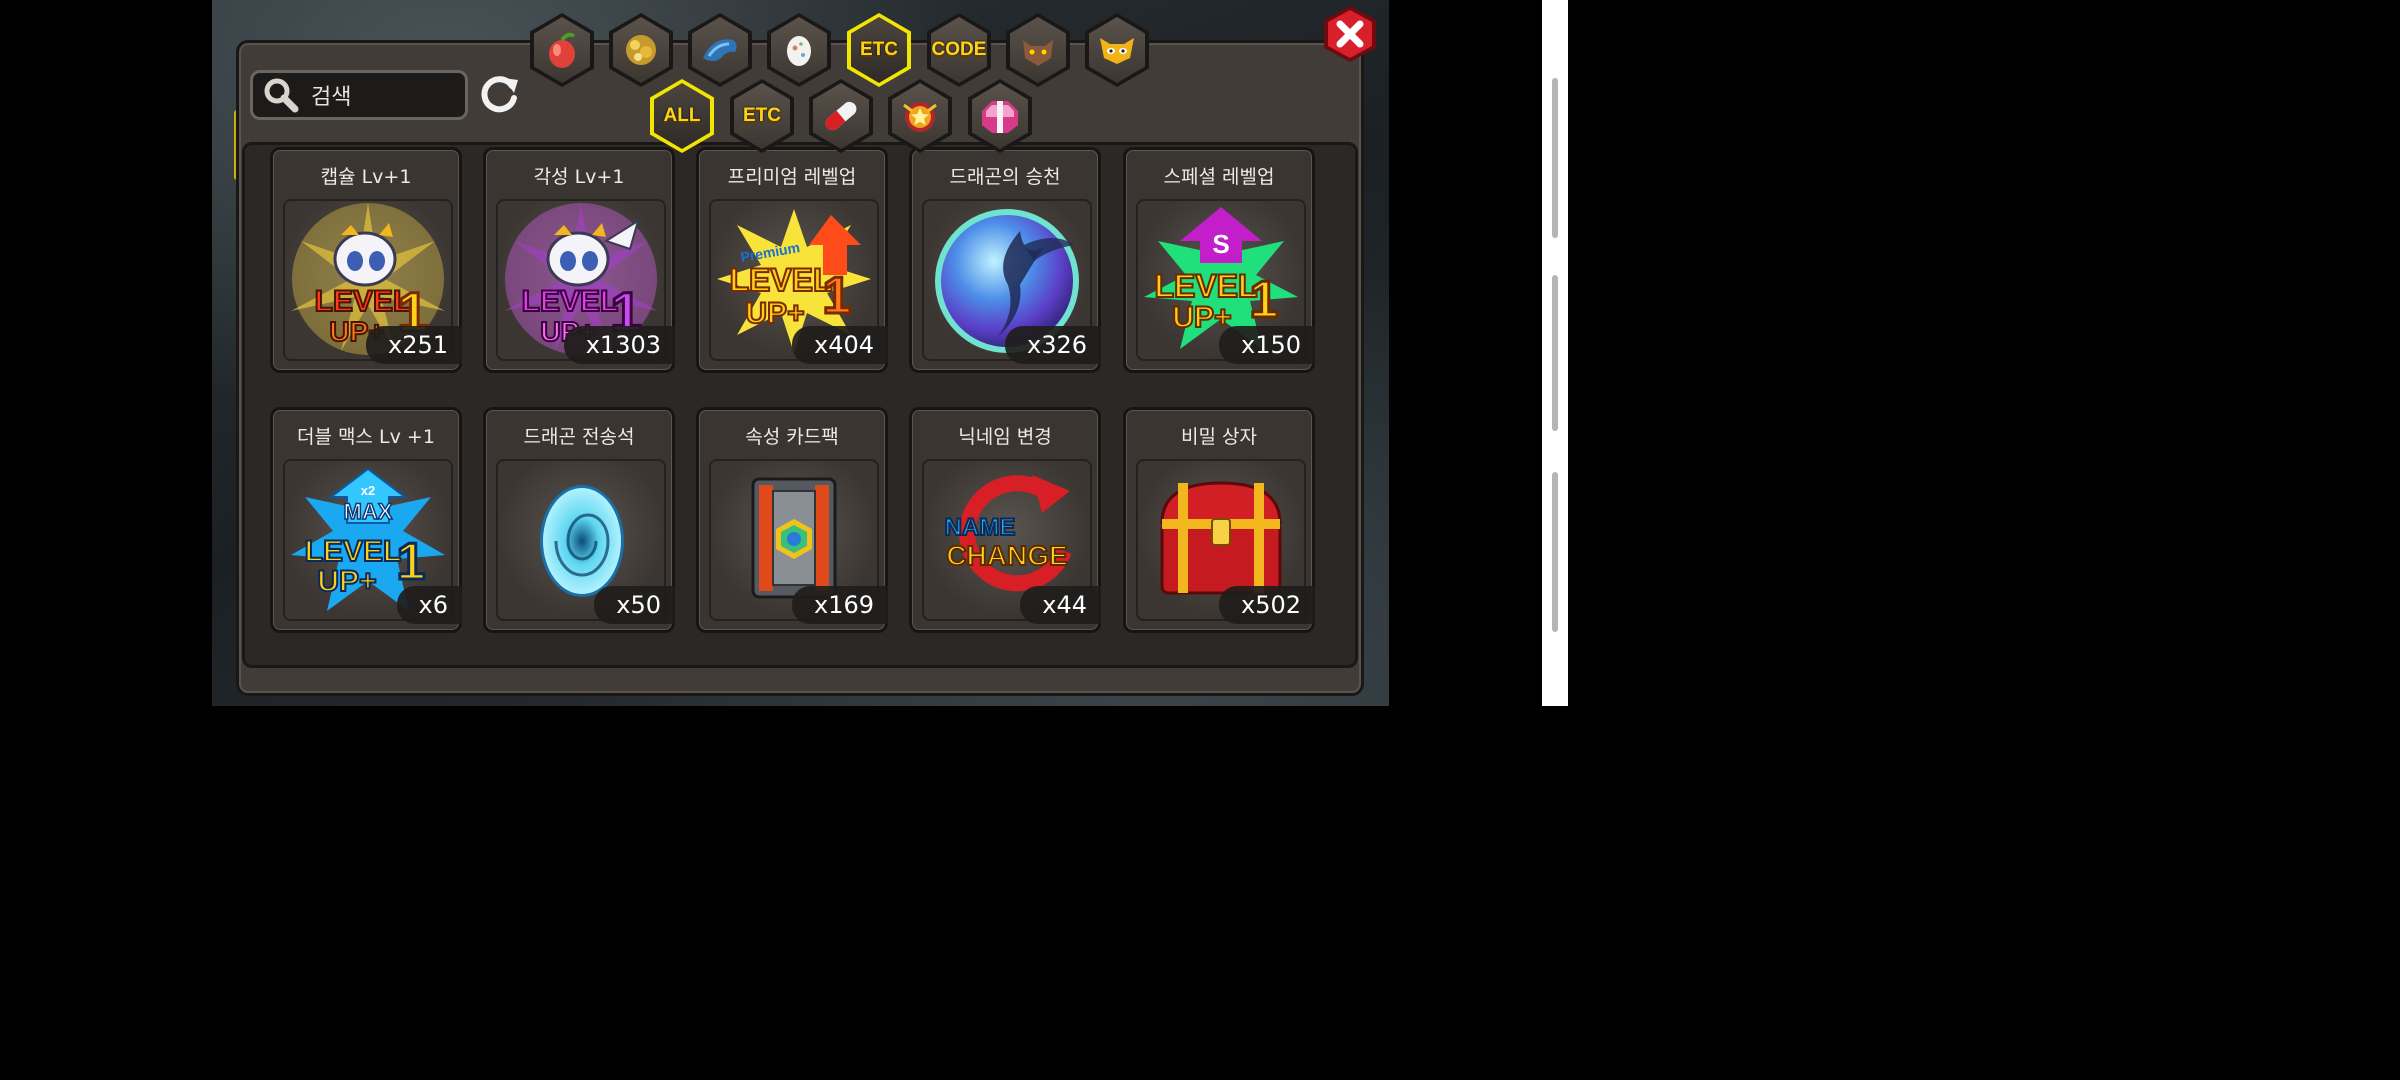 This screenshot has width=2400, height=1080. What do you see at coordinates (1117, 50) in the screenshot?
I see `mask-icon` at bounding box center [1117, 50].